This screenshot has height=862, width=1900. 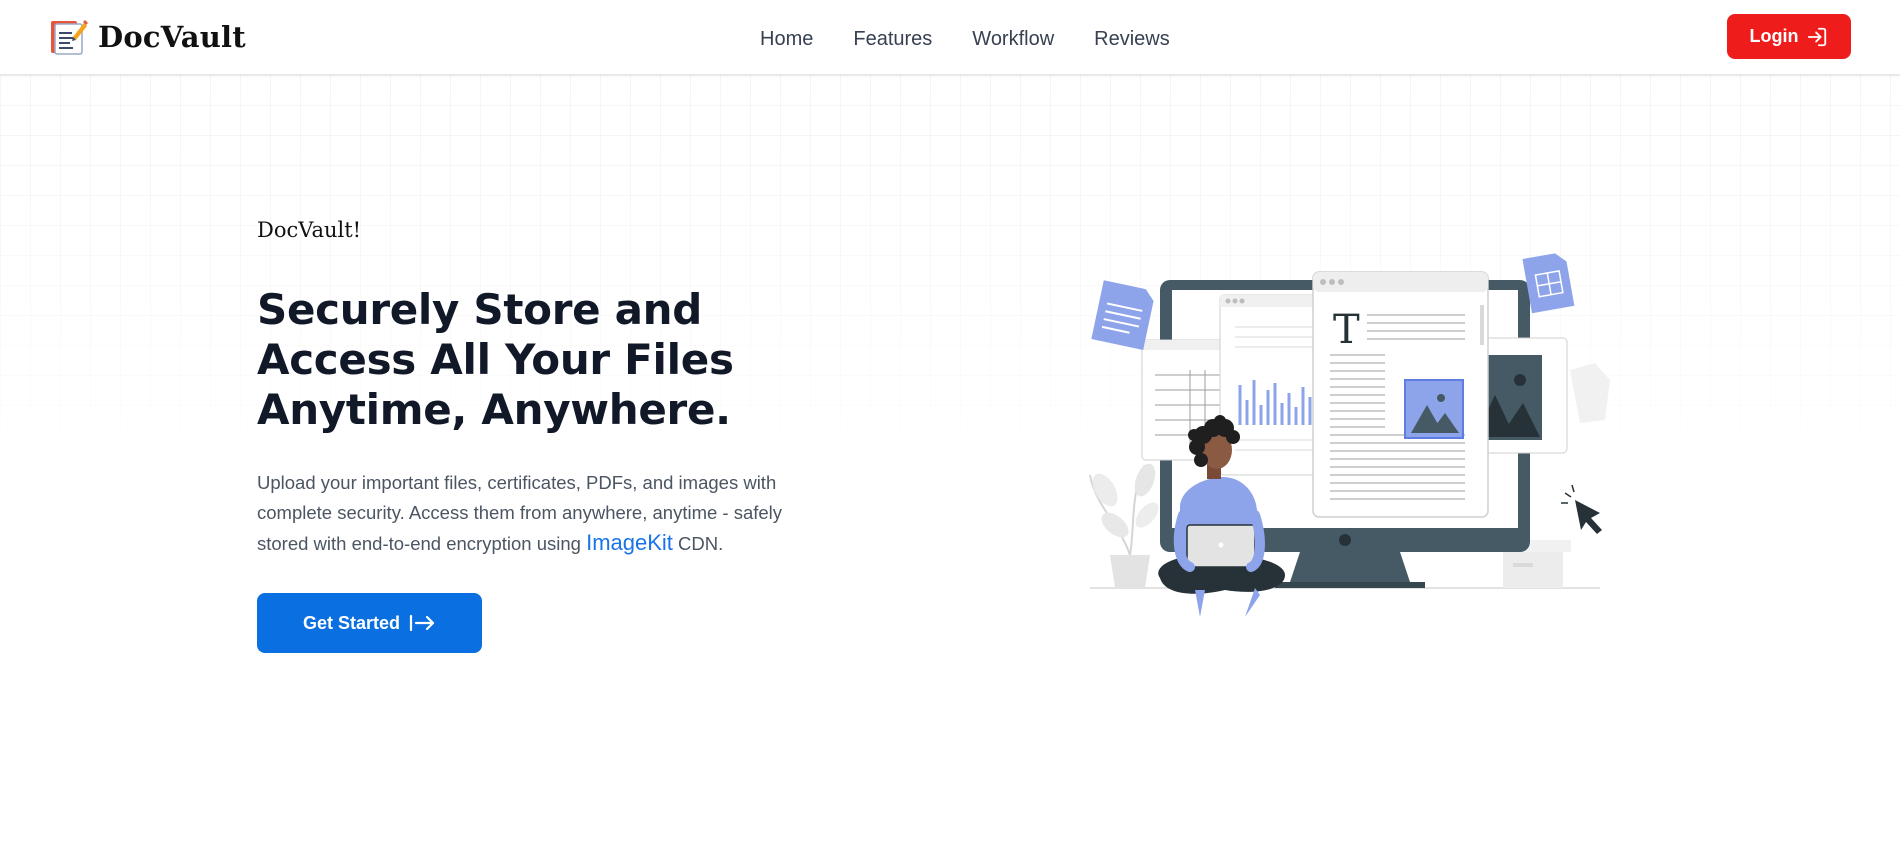 I want to click on nav-home: Home, so click(x=786, y=39).